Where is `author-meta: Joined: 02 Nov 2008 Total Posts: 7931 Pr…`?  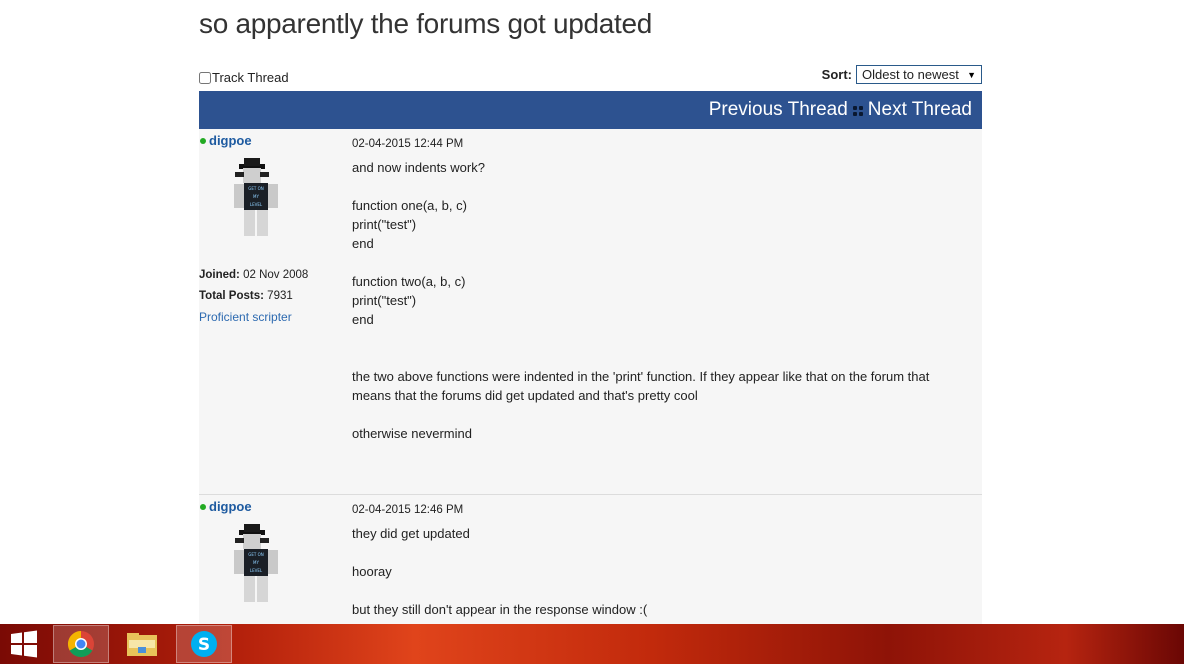
author-meta: Joined: 02 Nov 2008 Total Posts: 7931 Pr… is located at coordinates (269, 296).